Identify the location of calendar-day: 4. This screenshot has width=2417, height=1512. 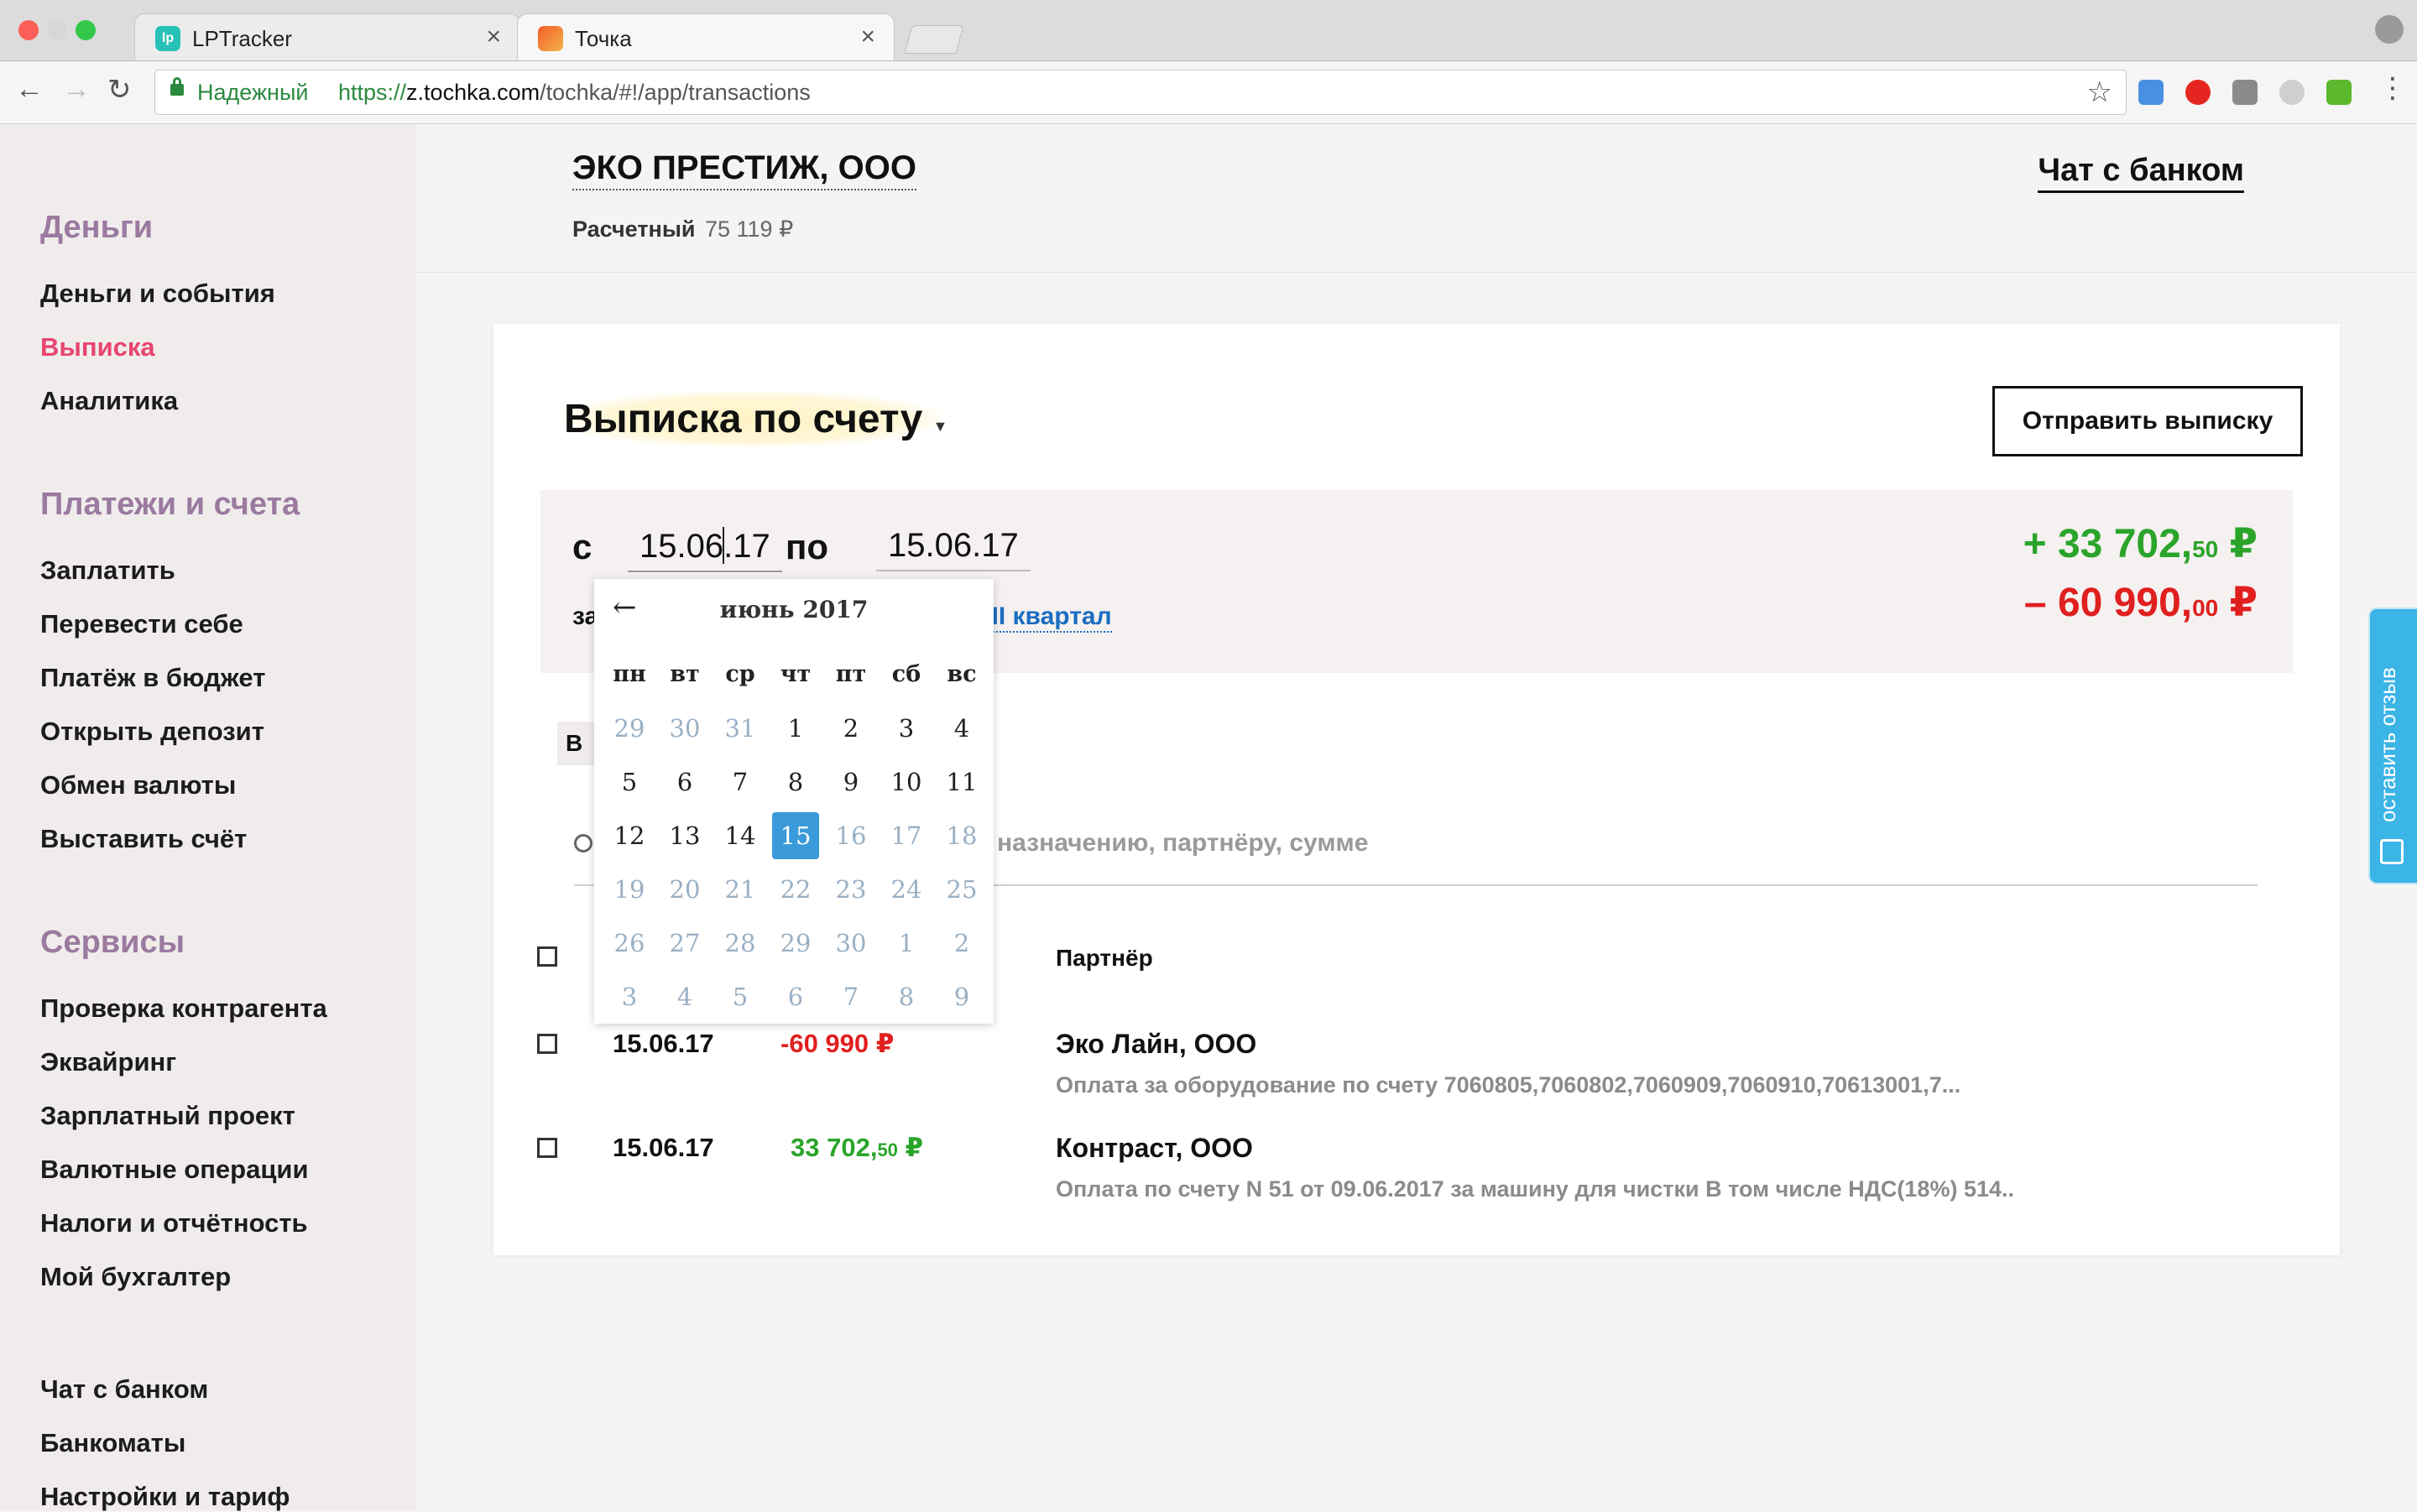
(961, 728).